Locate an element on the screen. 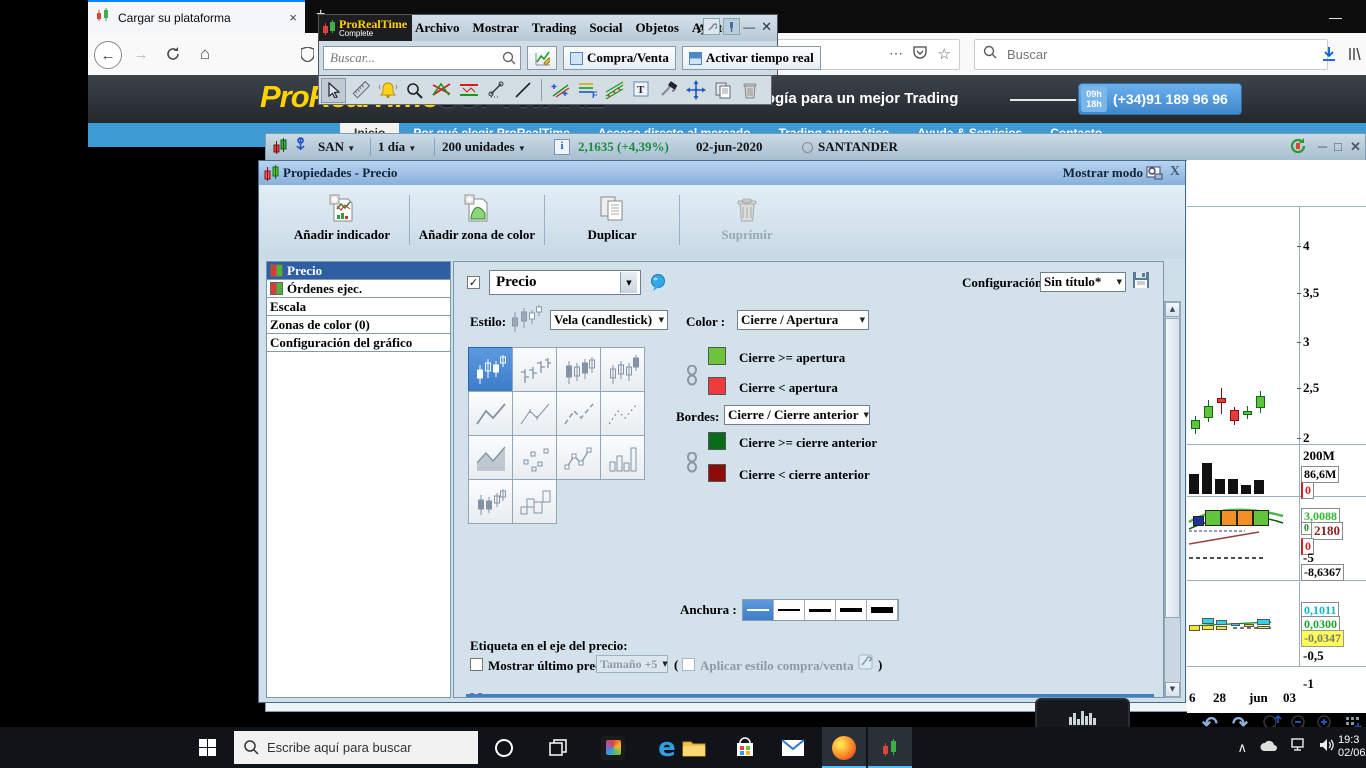 This screenshot has height=768, width=1366. symbol-select: SAN ▼ is located at coordinates (336, 147).